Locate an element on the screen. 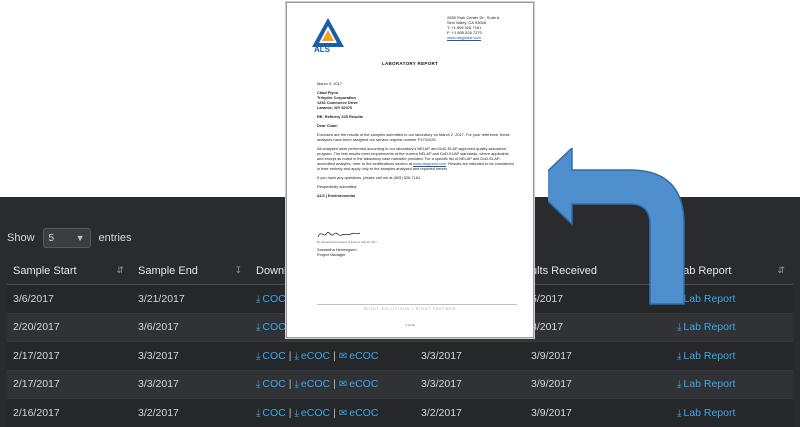 Image resolution: width=800 pixels, height=427 pixels. cell-sample-end: 3/2/2017 is located at coordinates (191, 412).